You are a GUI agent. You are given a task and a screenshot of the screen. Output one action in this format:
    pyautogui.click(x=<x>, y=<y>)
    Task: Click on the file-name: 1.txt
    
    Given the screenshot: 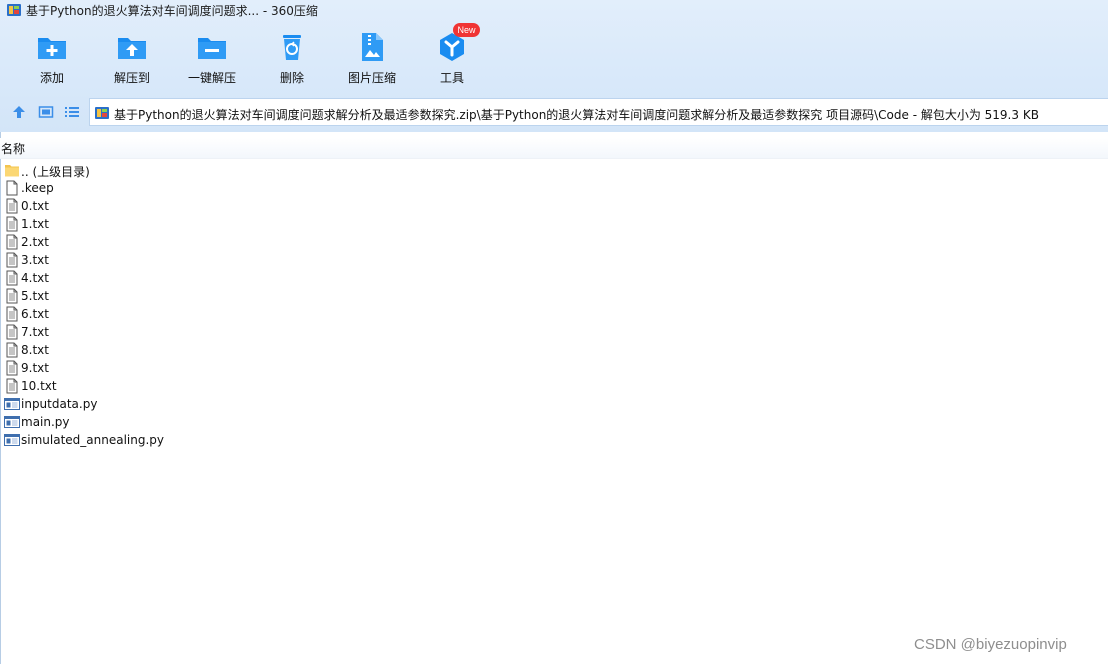 What is the action you would take?
    pyautogui.click(x=35, y=224)
    